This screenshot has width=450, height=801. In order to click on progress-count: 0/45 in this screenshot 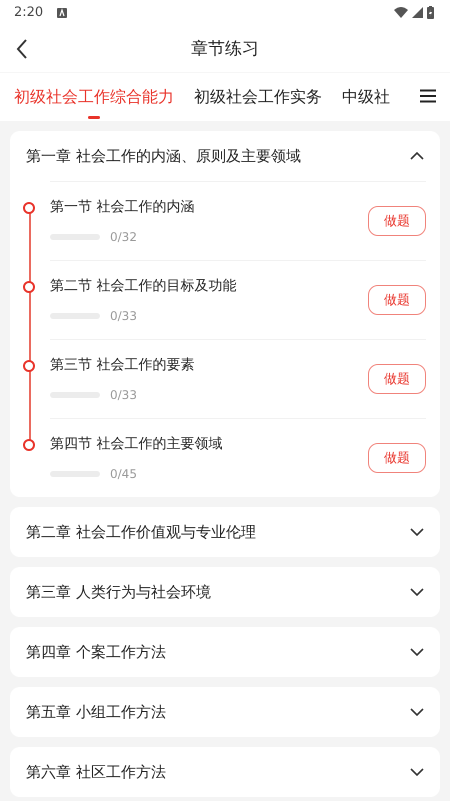, I will do `click(123, 474)`.